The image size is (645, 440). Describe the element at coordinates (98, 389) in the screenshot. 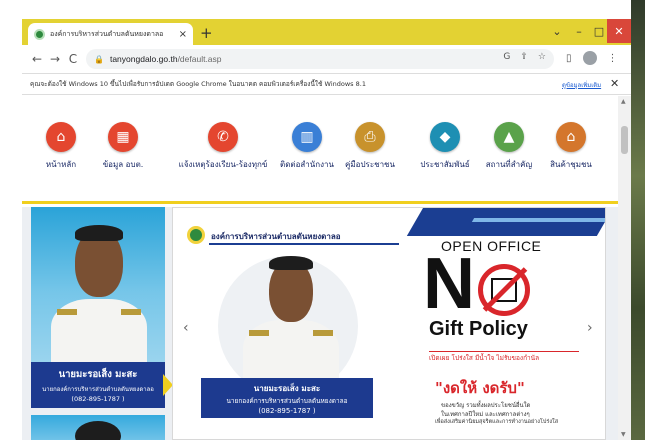

I see `profile-position: นายกองค์การบริหารส่วนตำบลตันหยงดาลอ` at that location.